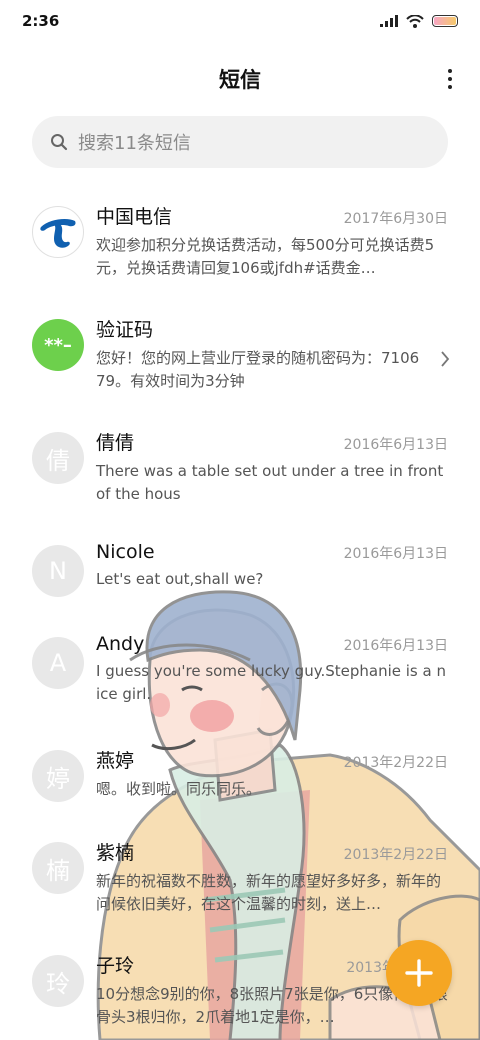 Image resolution: width=480 pixels, height=1040 pixels. What do you see at coordinates (240, 142) in the screenshot?
I see `search-input: 搜索11条短信` at bounding box center [240, 142].